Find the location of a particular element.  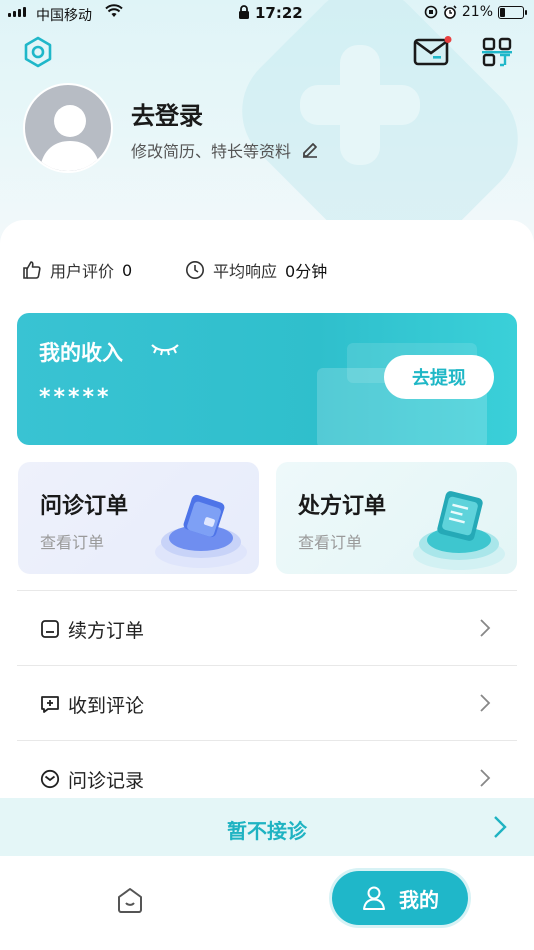

rating-value: 0 is located at coordinates (127, 270).